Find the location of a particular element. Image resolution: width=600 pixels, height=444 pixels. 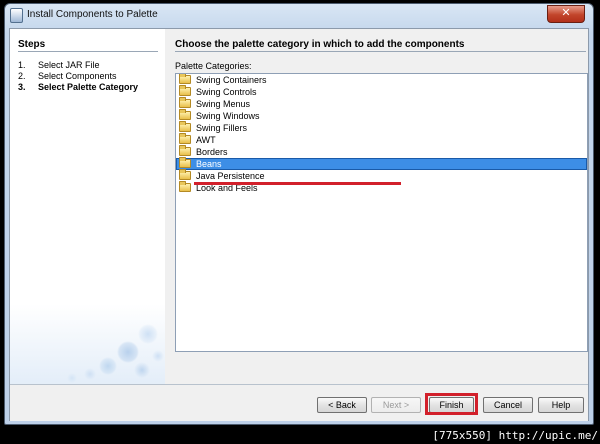

cancel-button: Cancel is located at coordinates (508, 405).